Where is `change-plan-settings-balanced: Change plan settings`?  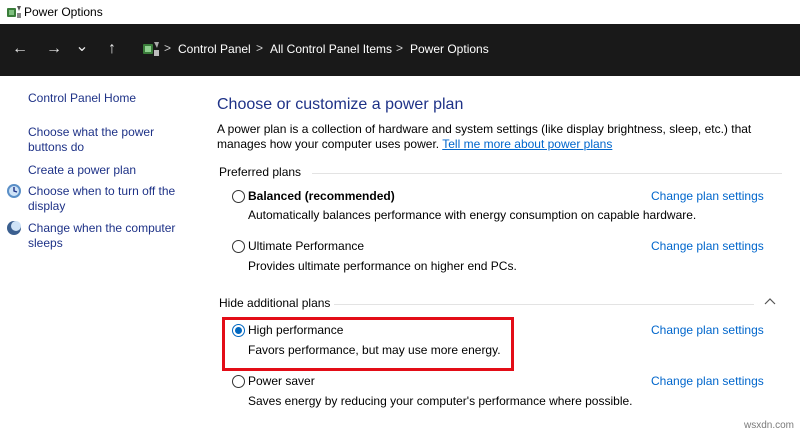
change-plan-settings-balanced: Change plan settings is located at coordinates (707, 196).